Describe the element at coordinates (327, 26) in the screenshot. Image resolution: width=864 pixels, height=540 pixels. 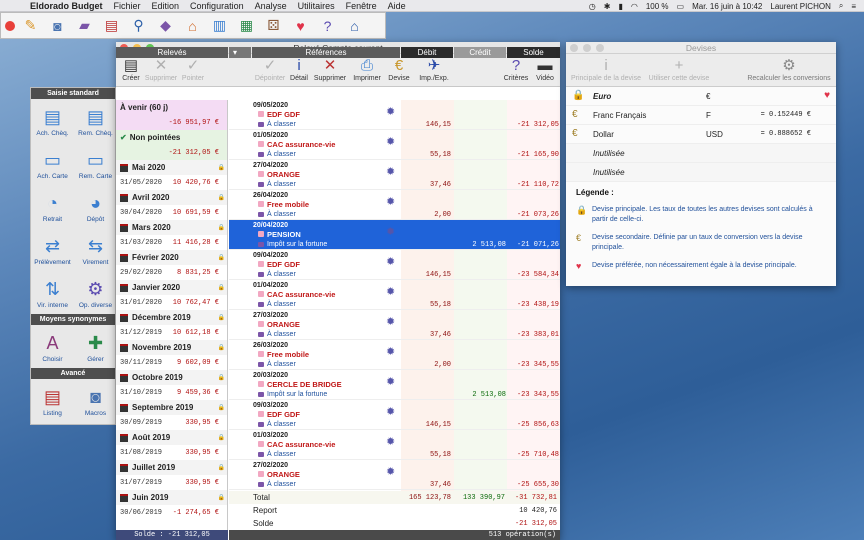
I see `help-icon: ?` at that location.